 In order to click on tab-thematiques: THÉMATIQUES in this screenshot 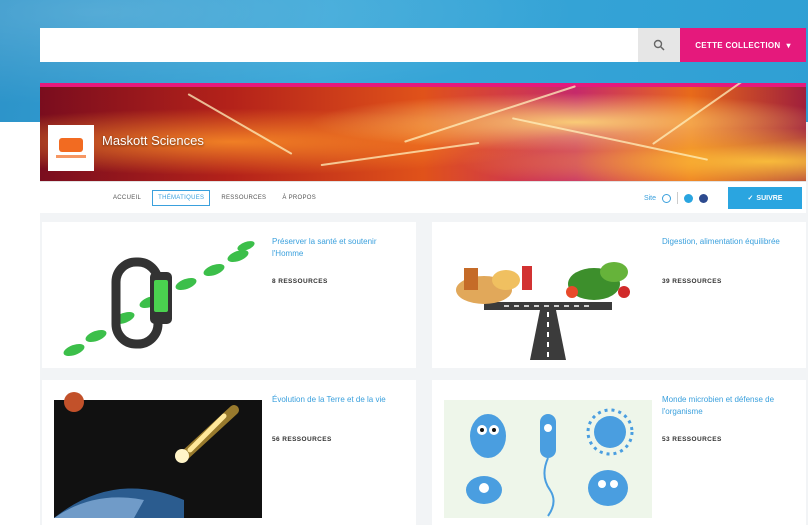, I will do `click(181, 197)`.